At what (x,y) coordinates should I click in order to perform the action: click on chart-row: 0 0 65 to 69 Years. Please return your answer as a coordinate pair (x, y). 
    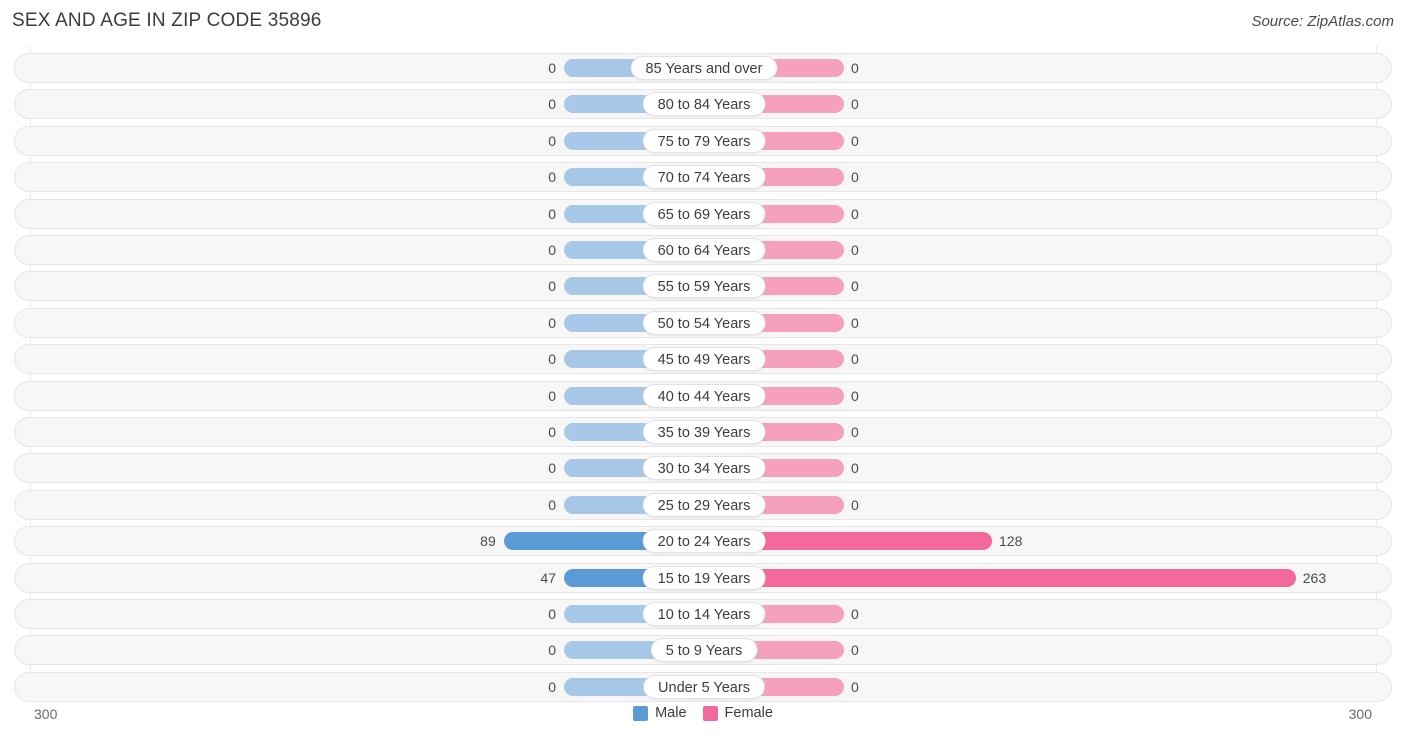
    Looking at the image, I should click on (703, 213).